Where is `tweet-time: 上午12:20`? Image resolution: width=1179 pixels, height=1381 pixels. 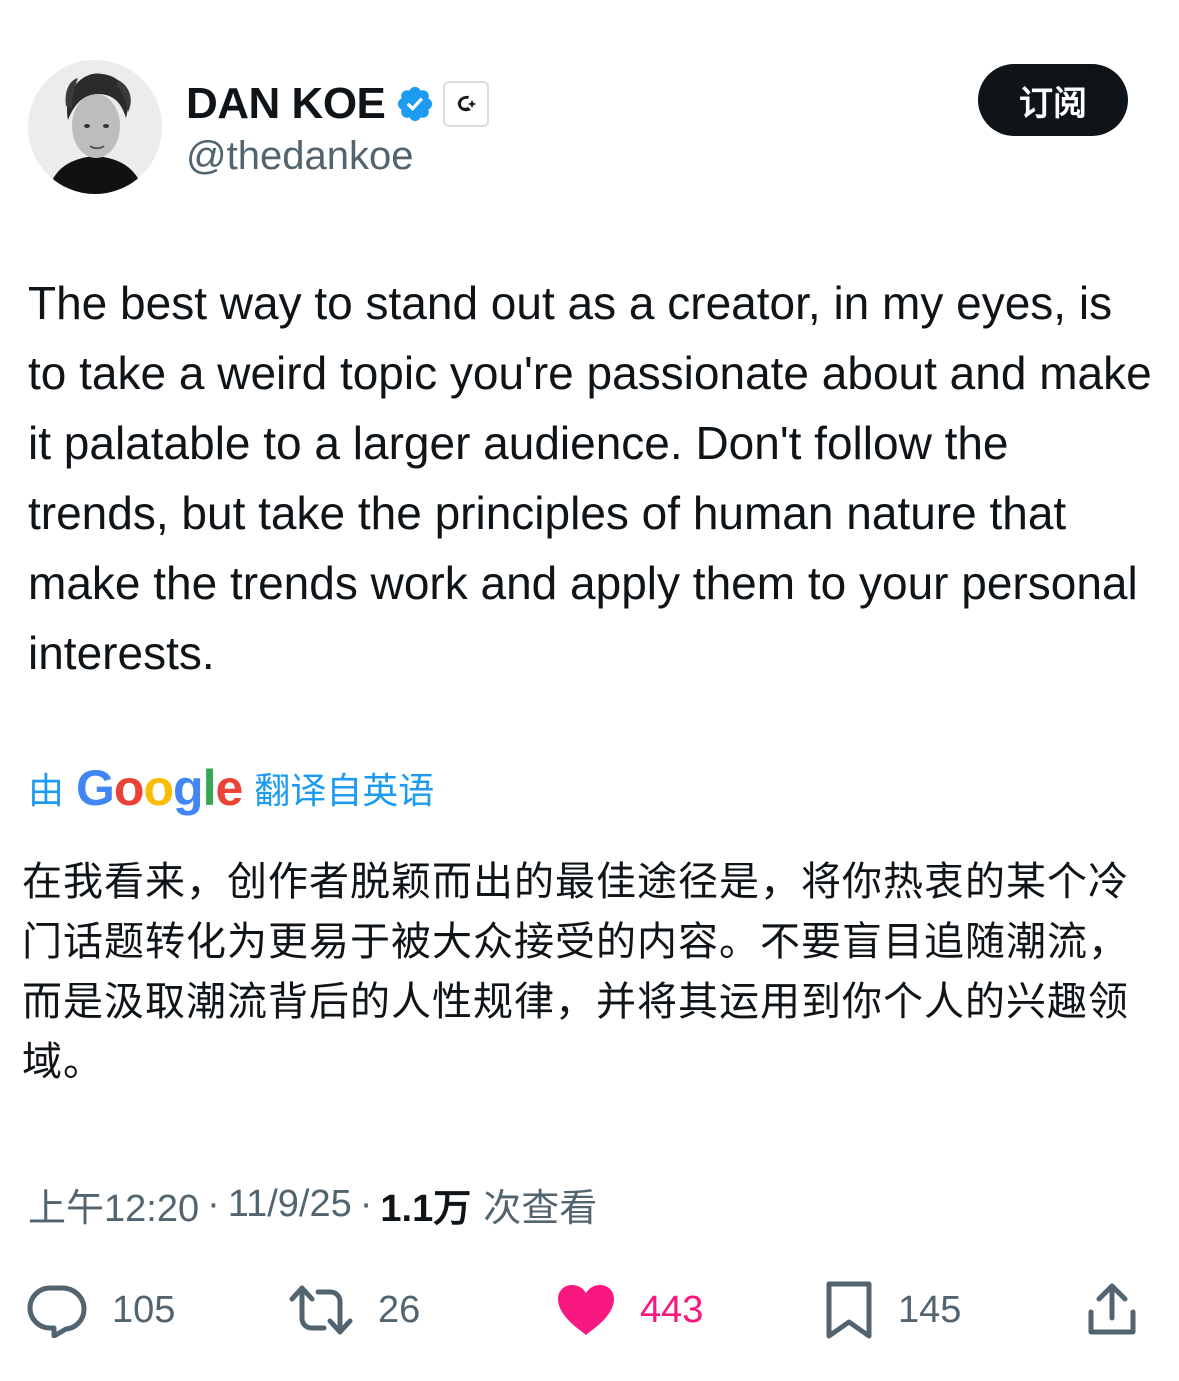
tweet-time: 上午12:20 is located at coordinates (113, 1204).